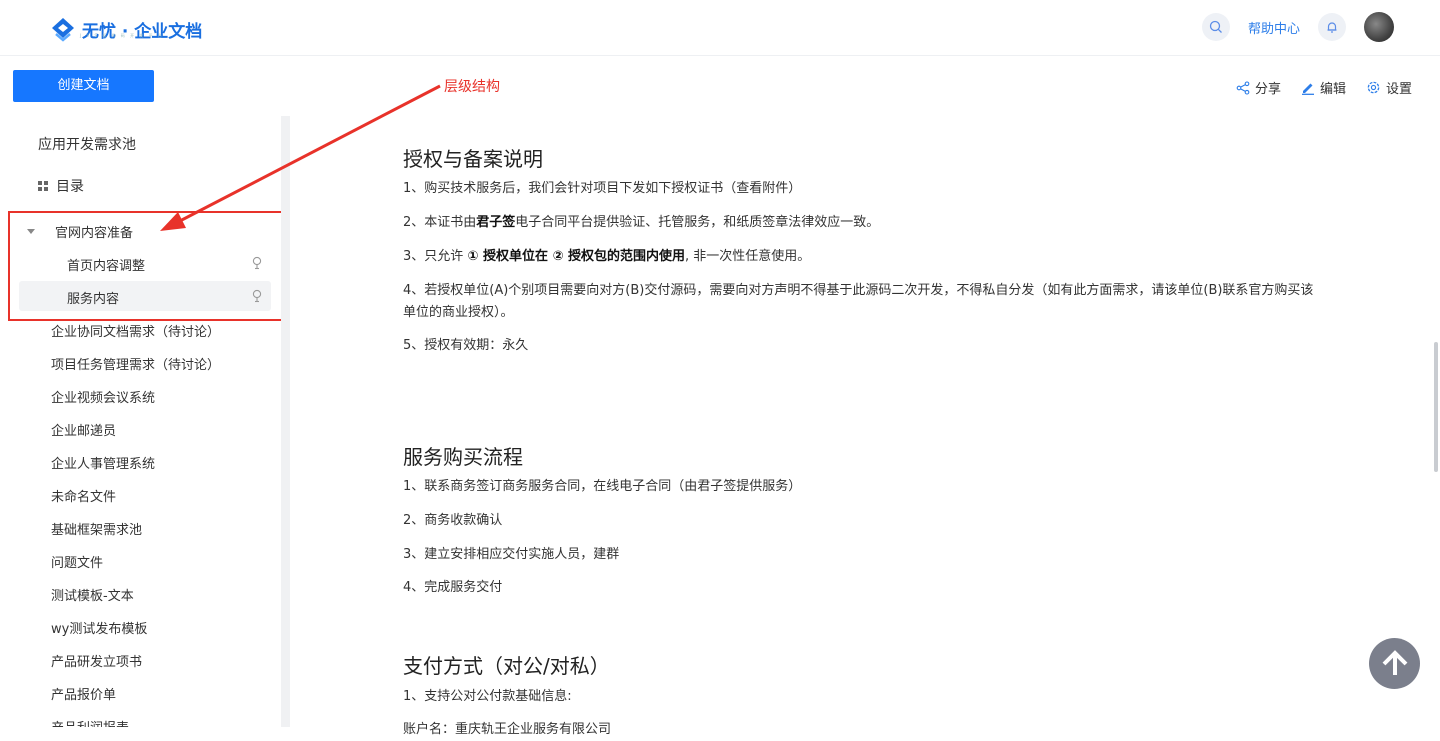  Describe the element at coordinates (83, 86) in the screenshot. I see `create-document-button: 创建文档` at that location.